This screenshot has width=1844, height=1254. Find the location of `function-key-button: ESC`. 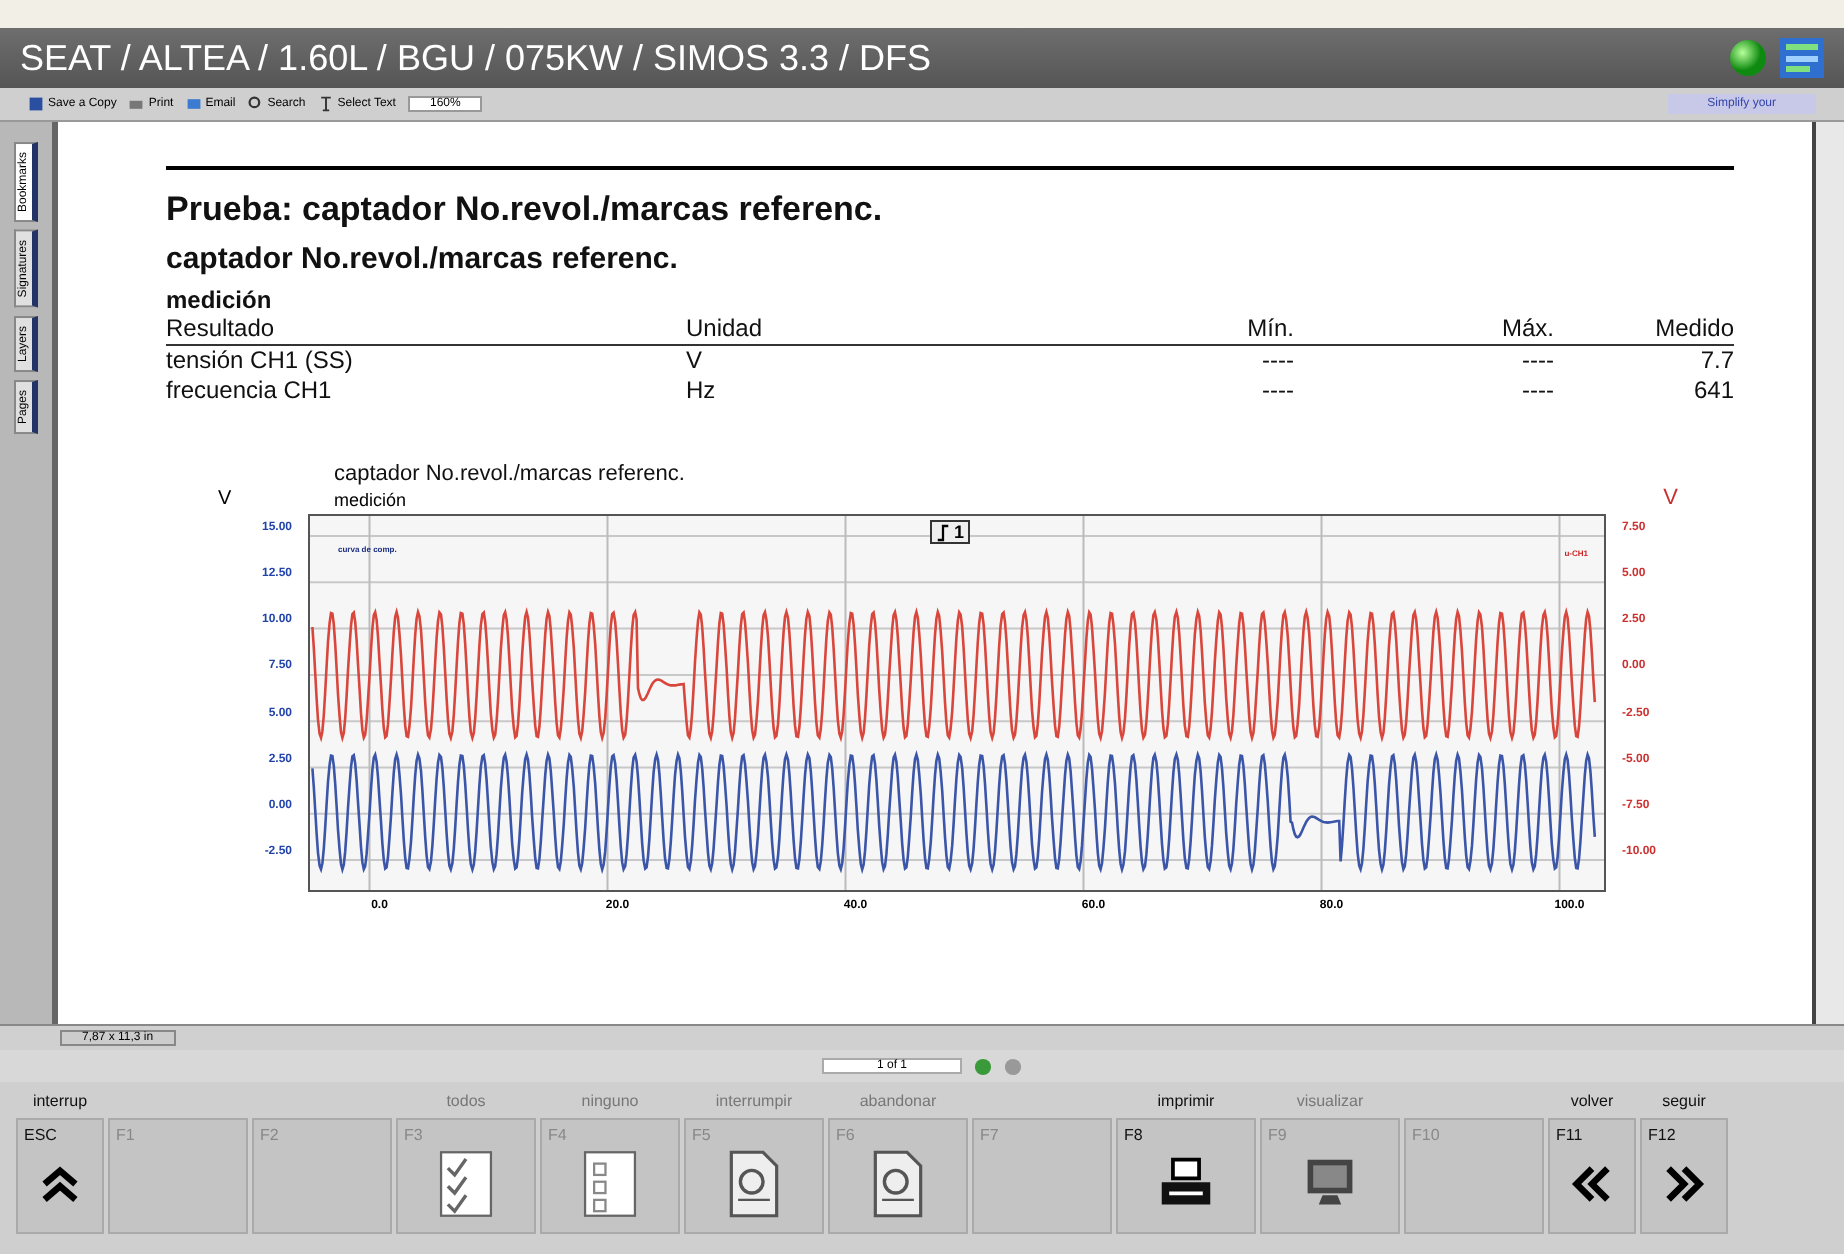

function-key-button: ESC is located at coordinates (60, 1176).